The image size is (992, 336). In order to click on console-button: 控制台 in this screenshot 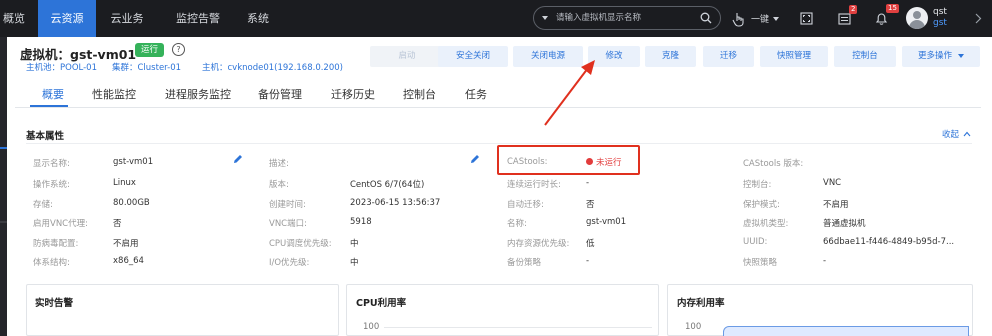, I will do `click(865, 56)`.